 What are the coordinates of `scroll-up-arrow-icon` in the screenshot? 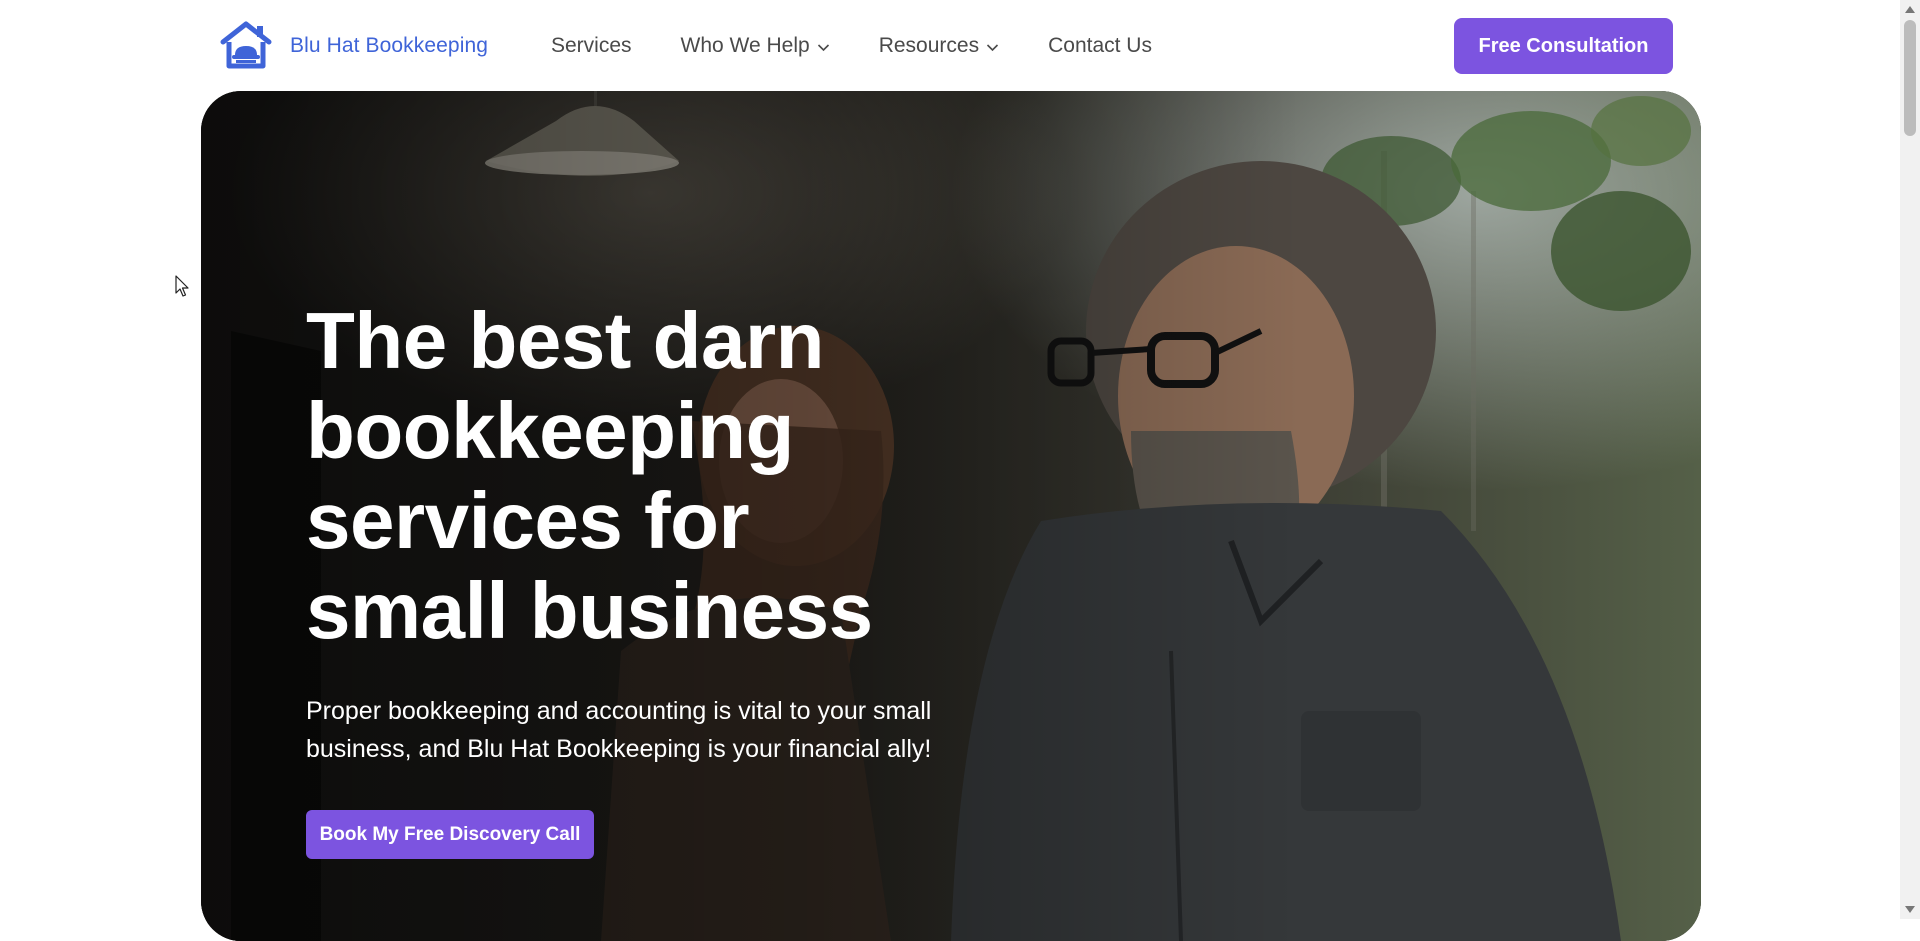 It's located at (1910, 9).